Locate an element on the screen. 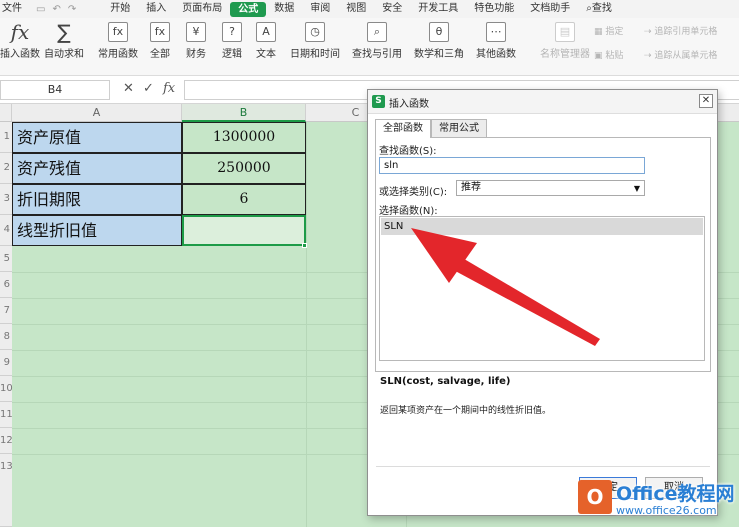 The width and height of the screenshot is (739, 527). row-header-4: 4 is located at coordinates (6, 230).